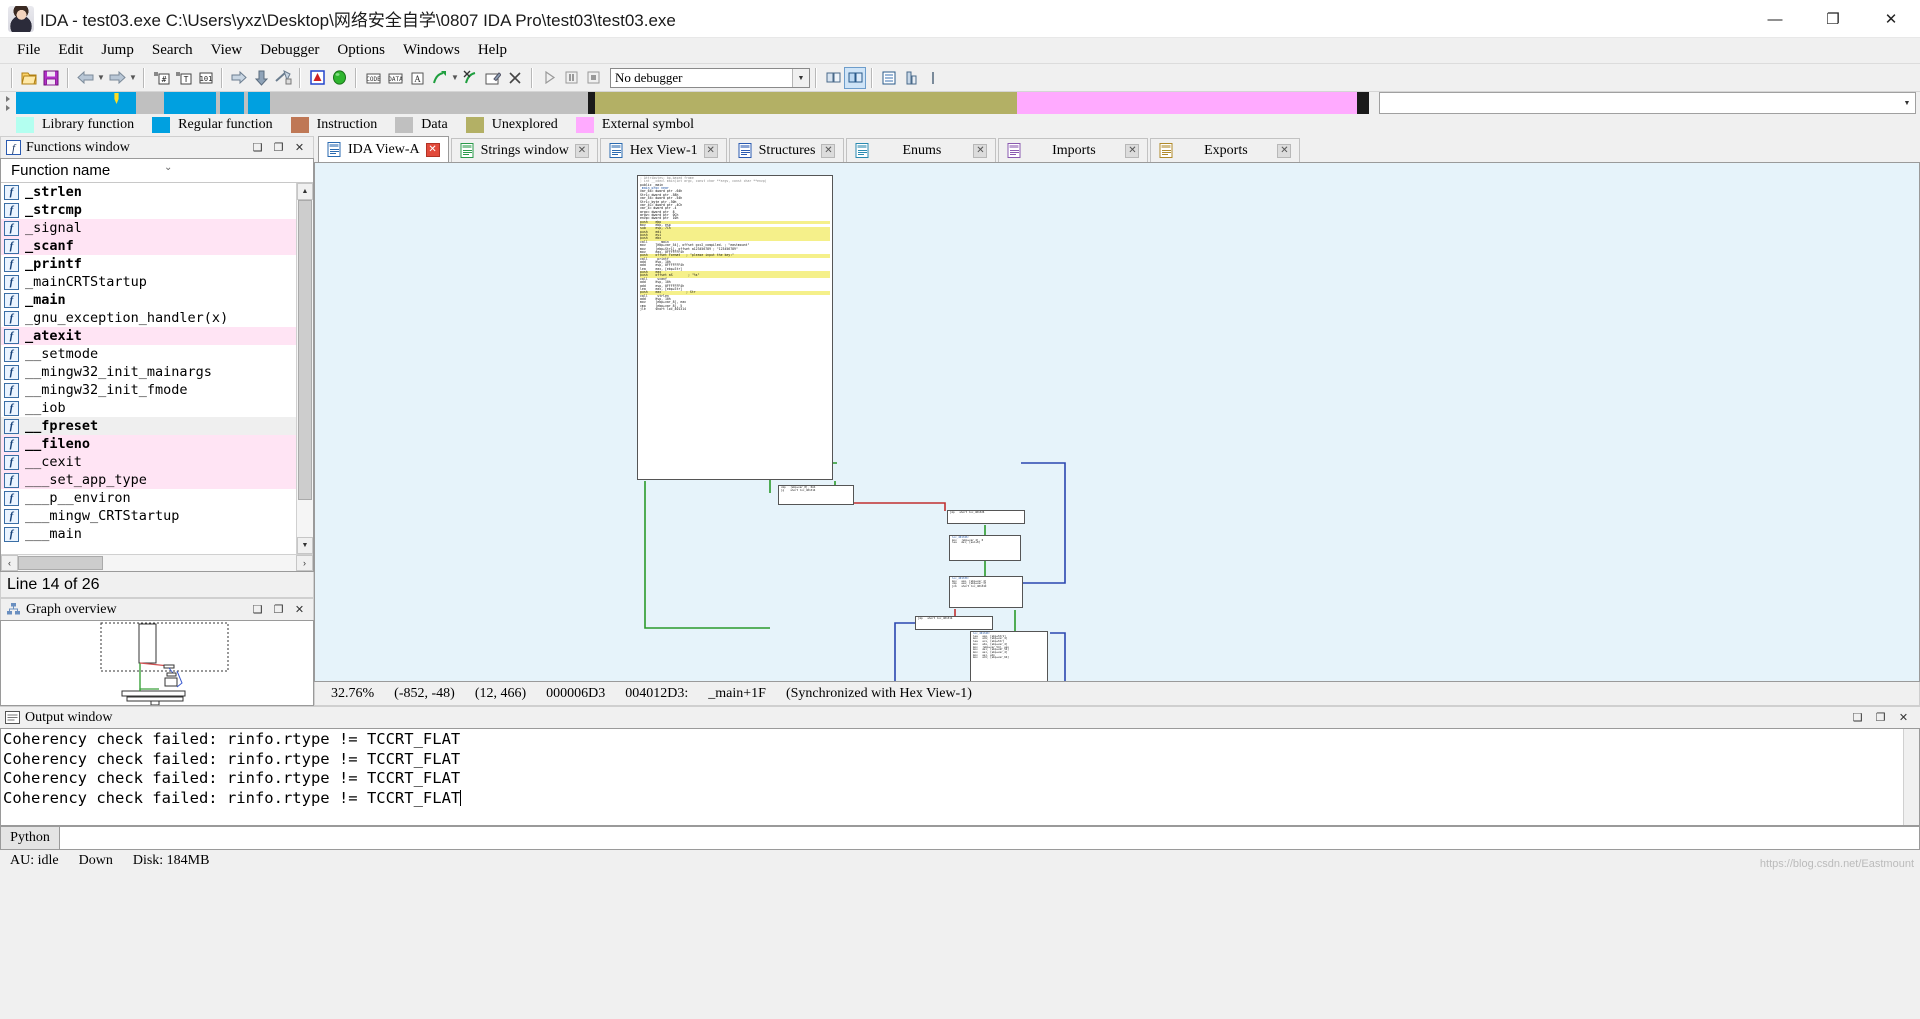 The height and width of the screenshot is (1019, 1920). What do you see at coordinates (29, 78) in the screenshot?
I see `open-file-icon` at bounding box center [29, 78].